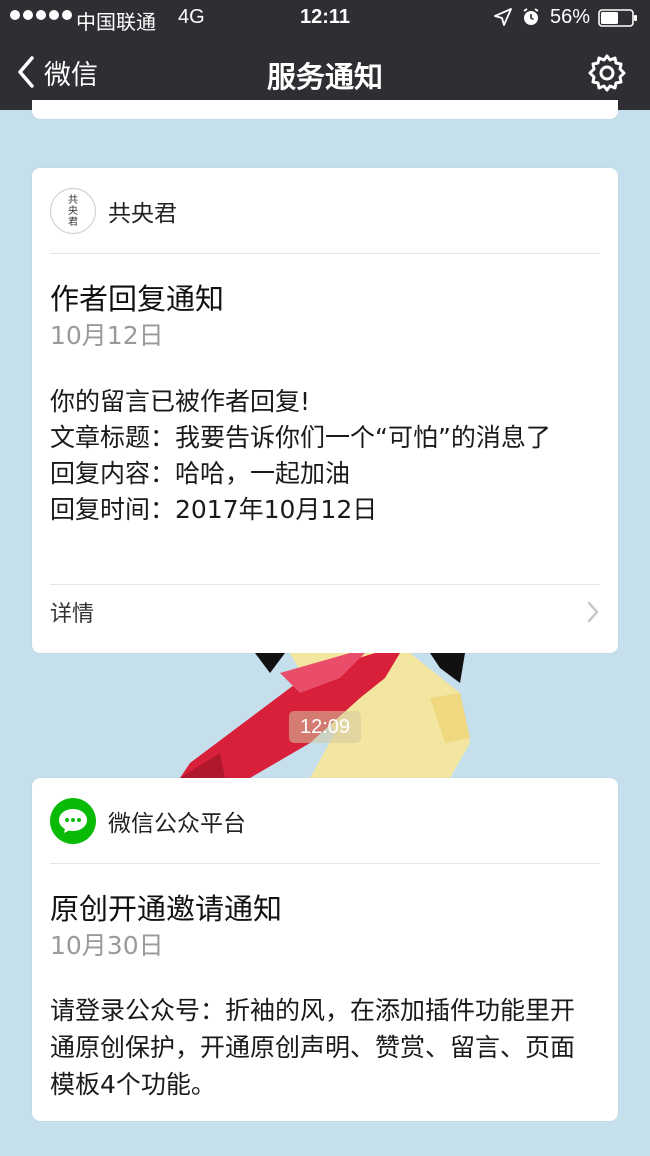  Describe the element at coordinates (142, 214) in the screenshot. I see `sender-name: 共央君` at that location.